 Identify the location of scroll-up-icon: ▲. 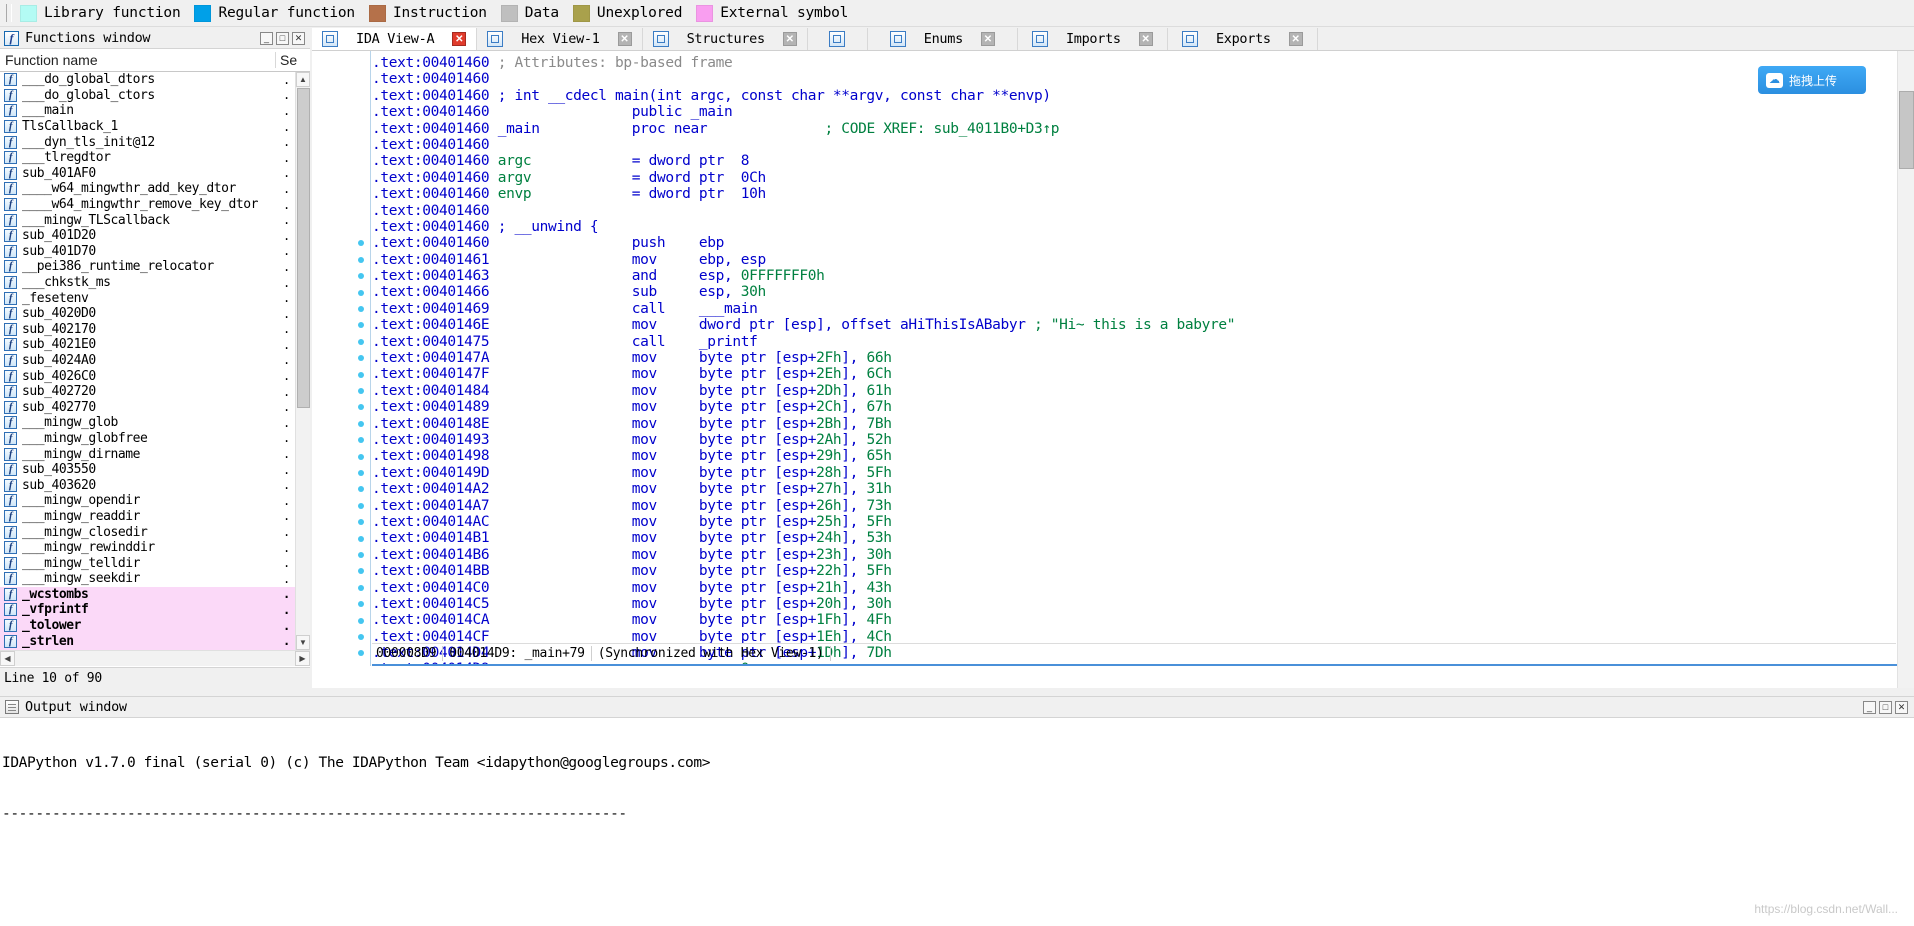
(303, 79).